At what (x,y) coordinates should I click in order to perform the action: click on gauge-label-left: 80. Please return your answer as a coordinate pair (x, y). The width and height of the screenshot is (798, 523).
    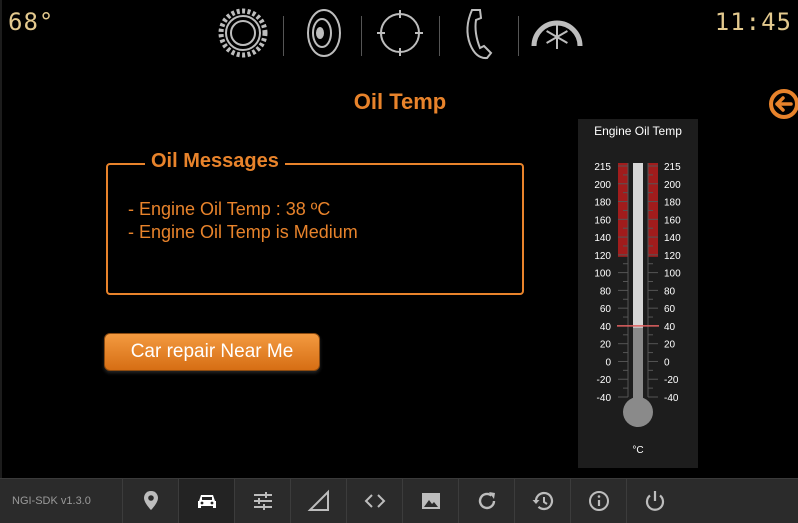
    Looking at the image, I should click on (606, 291).